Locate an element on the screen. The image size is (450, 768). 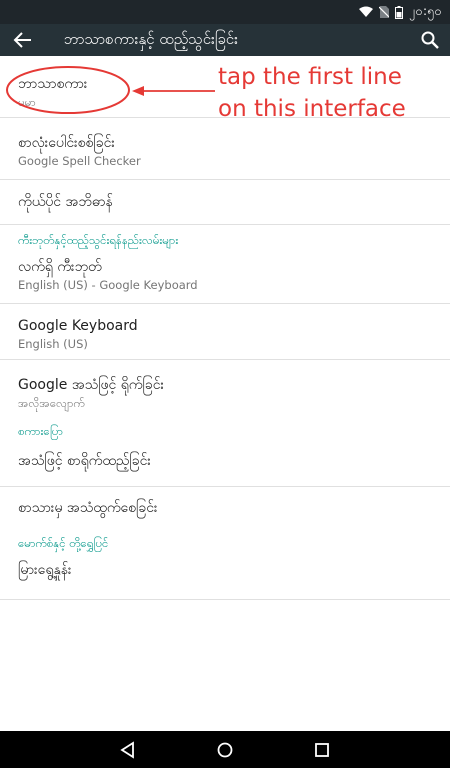
spell-checker-title: စာလုံးပေါင်းစစ်ခြင်း is located at coordinates (66, 143).